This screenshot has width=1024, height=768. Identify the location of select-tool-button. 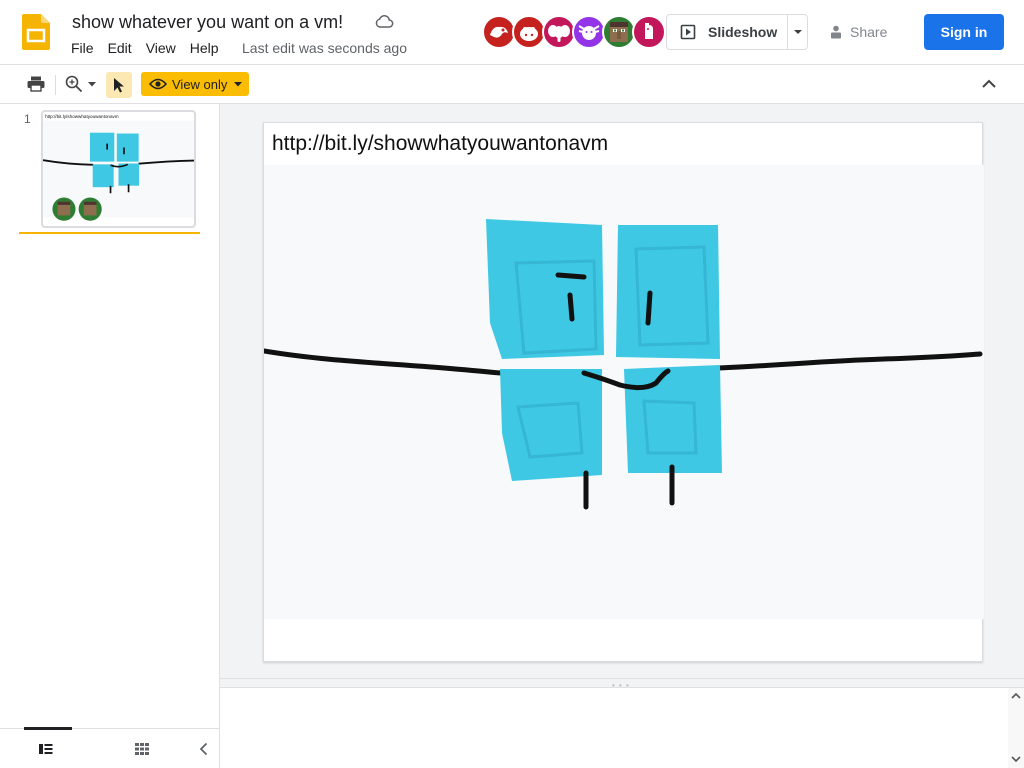
(119, 85).